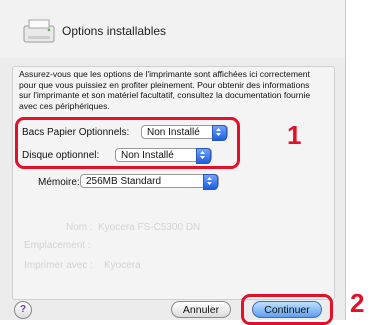 The width and height of the screenshot is (371, 325). Describe the element at coordinates (127, 143) in the screenshot. I see `options-highlight` at that location.